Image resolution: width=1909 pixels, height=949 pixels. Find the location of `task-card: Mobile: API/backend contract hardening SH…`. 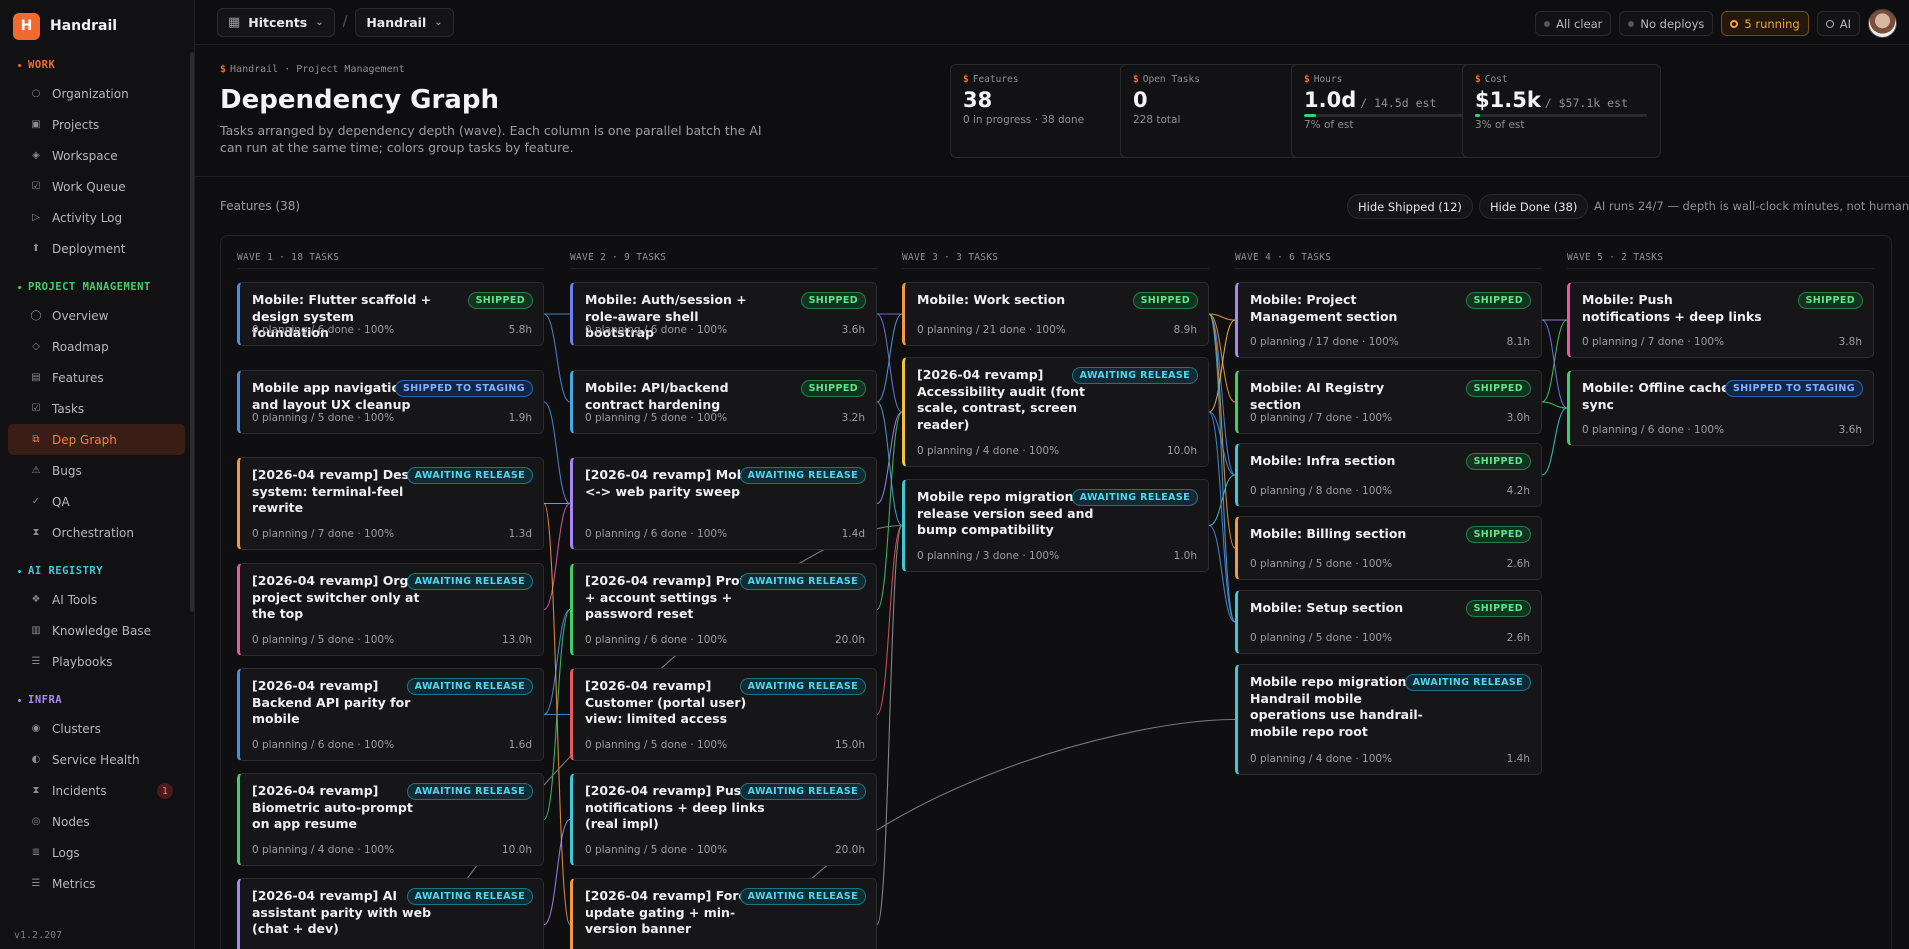

task-card: Mobile: API/backend contract hardening SH… is located at coordinates (723, 402).